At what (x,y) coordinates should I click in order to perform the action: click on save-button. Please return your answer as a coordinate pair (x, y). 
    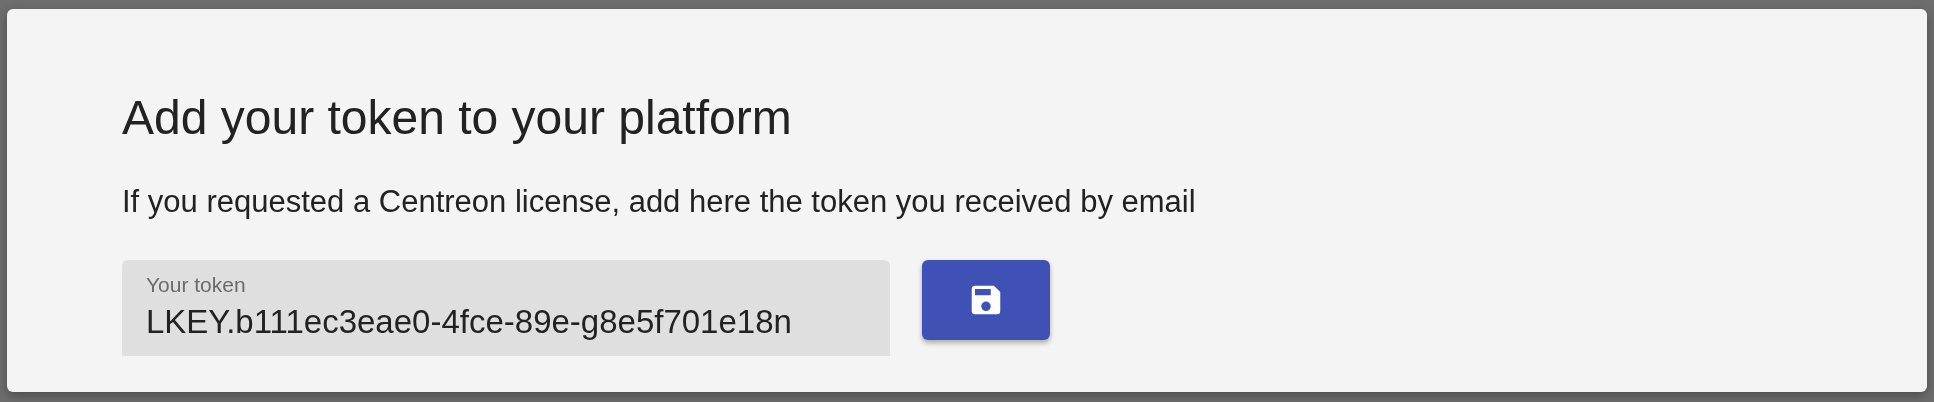
    Looking at the image, I should click on (986, 299).